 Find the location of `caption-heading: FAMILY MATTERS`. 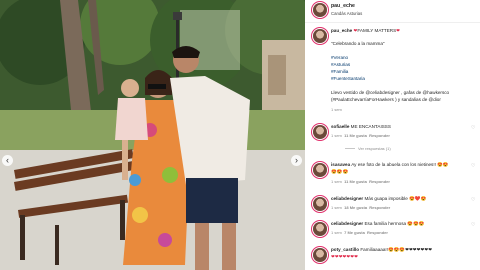

caption-heading: FAMILY MATTERS is located at coordinates (377, 30).